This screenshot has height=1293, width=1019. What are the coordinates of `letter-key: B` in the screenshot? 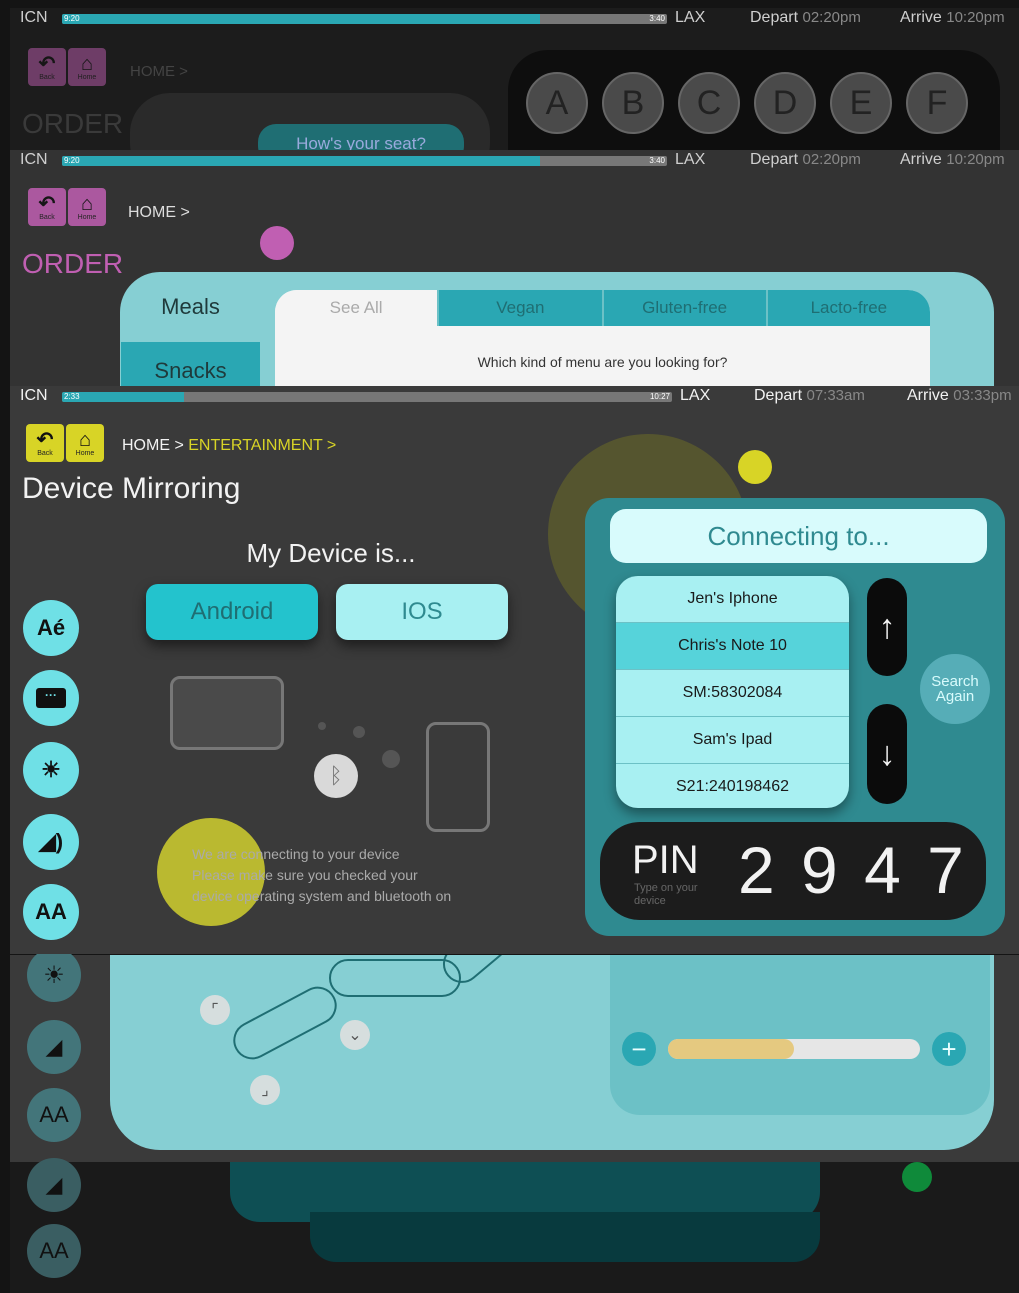 It's located at (633, 103).